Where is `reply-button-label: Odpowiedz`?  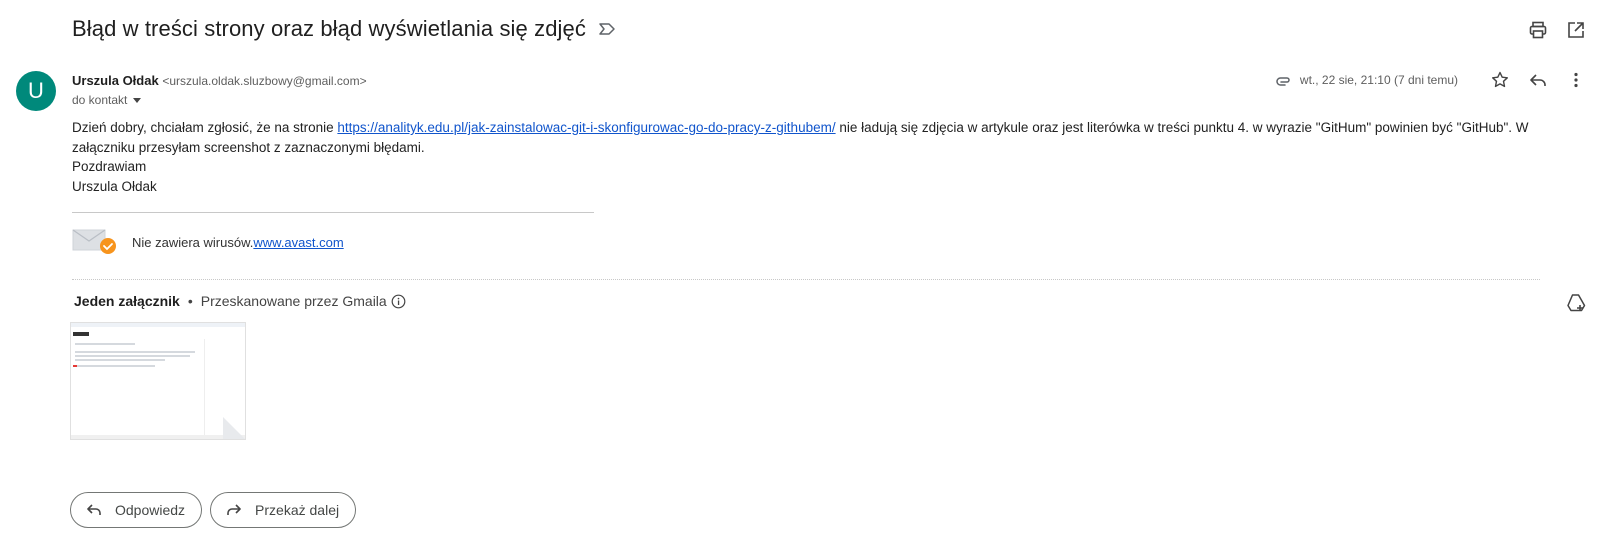 reply-button-label: Odpowiedz is located at coordinates (150, 510).